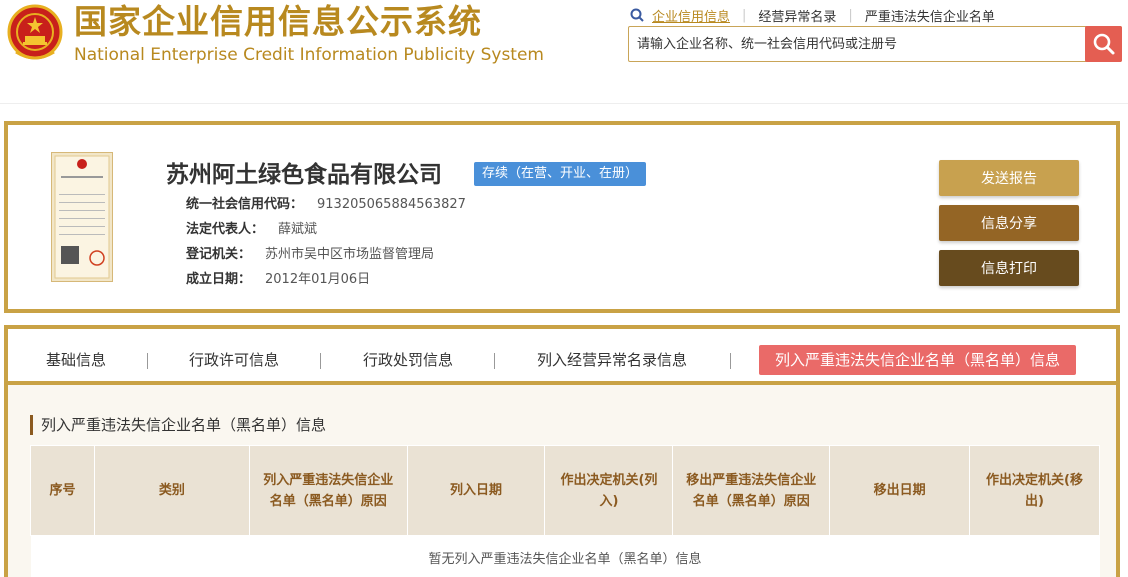  What do you see at coordinates (350, 254) in the screenshot?
I see `authority-value: 苏州市吴中区市场监督管理局` at bounding box center [350, 254].